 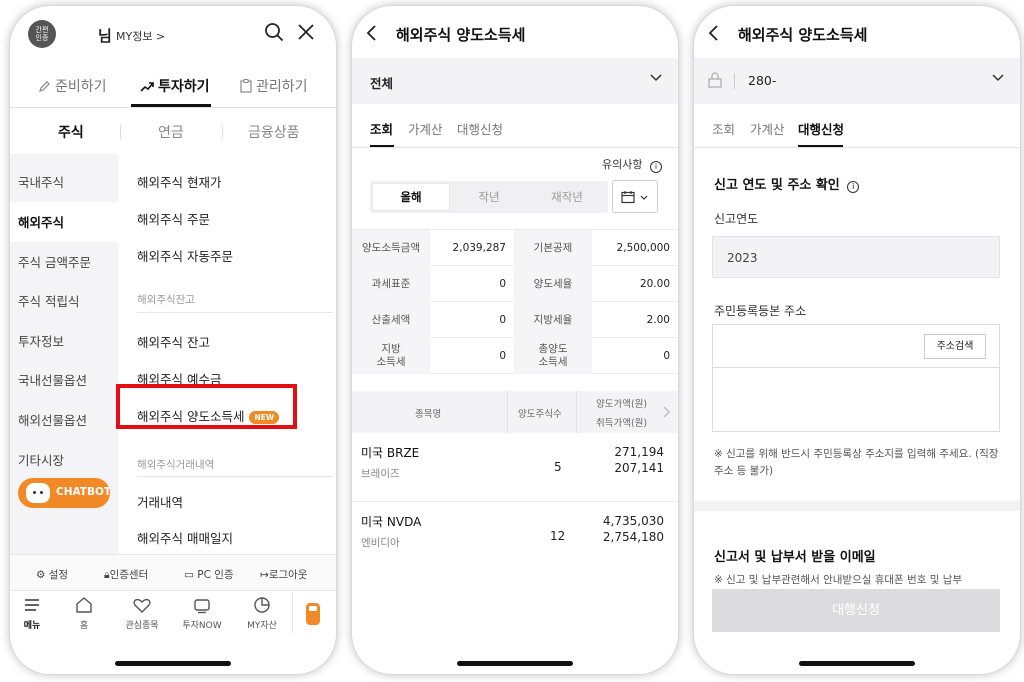 What do you see at coordinates (283, 574) in the screenshot?
I see `logout-link: ↦로그아웃` at bounding box center [283, 574].